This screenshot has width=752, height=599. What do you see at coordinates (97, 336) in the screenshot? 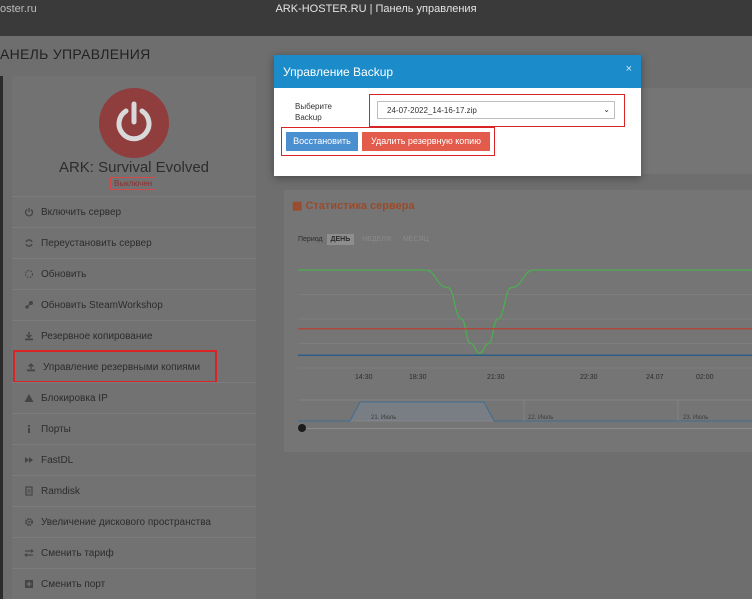
I see `sidebar-item-label: Резервное копирование` at bounding box center [97, 336].